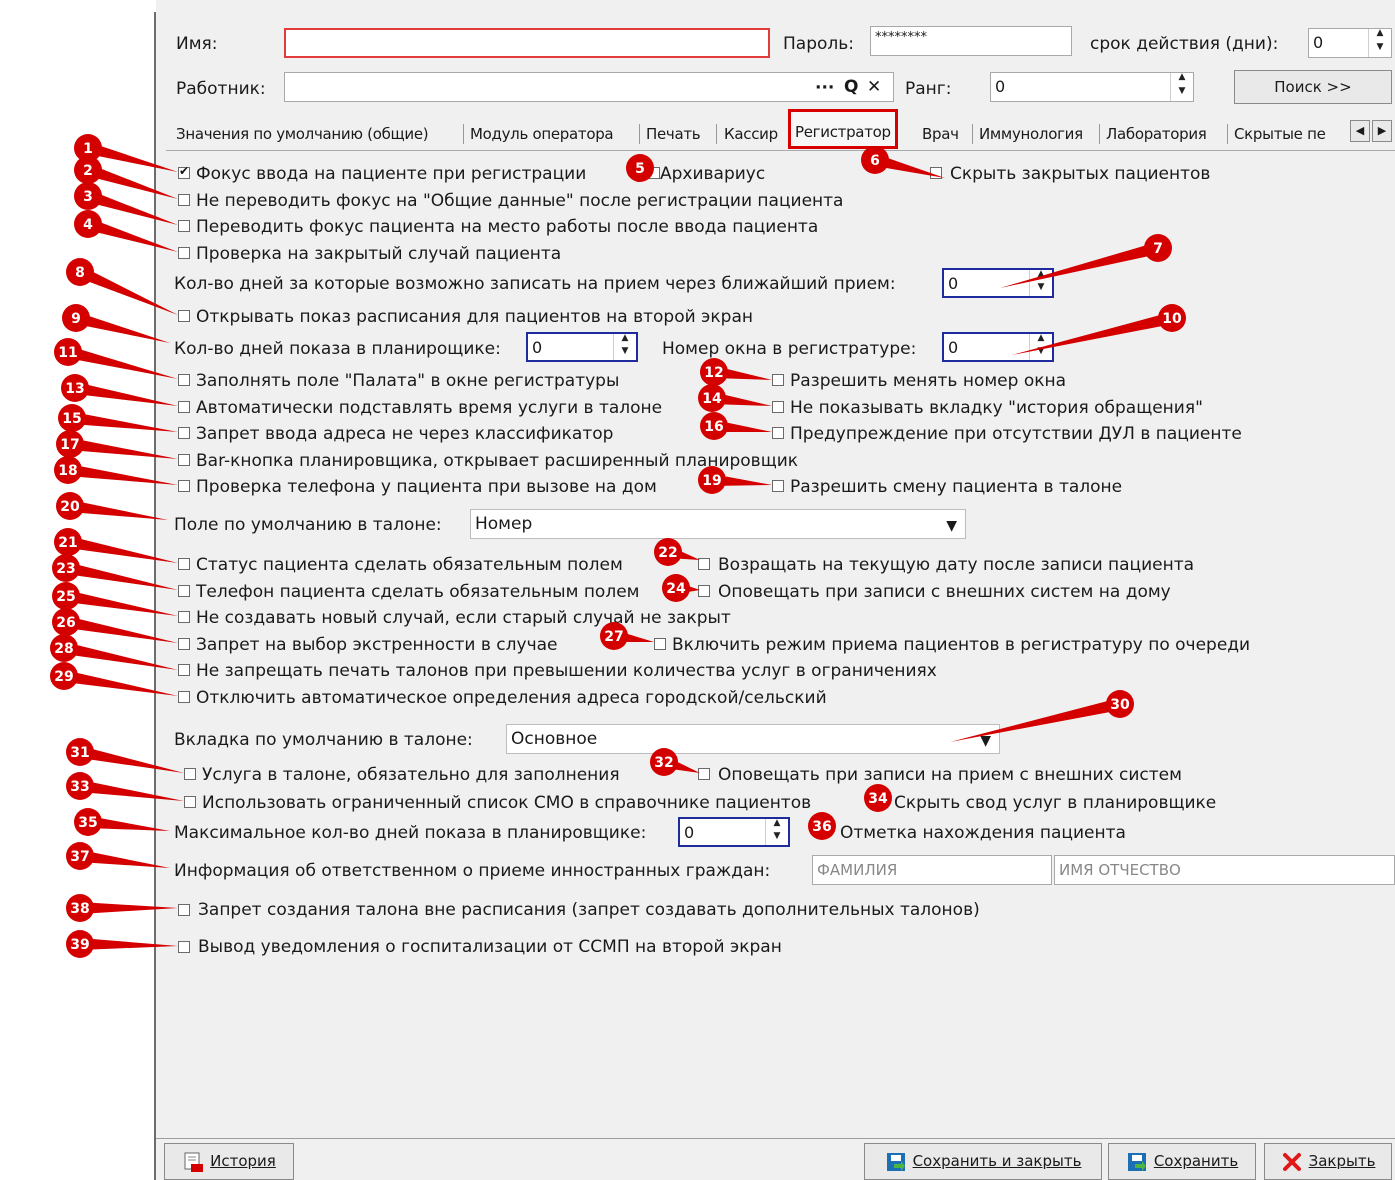 The height and width of the screenshot is (1180, 1395). Describe the element at coordinates (184, 226) in the screenshot. I see `focus-workplace-checkbox` at that location.